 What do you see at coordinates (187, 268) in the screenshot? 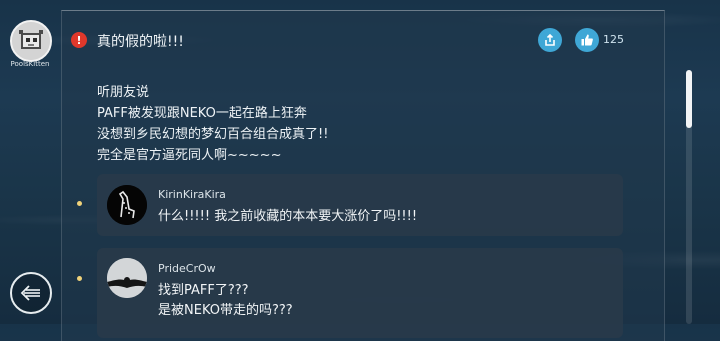
I see `comment-author: PrideCrOw` at bounding box center [187, 268].